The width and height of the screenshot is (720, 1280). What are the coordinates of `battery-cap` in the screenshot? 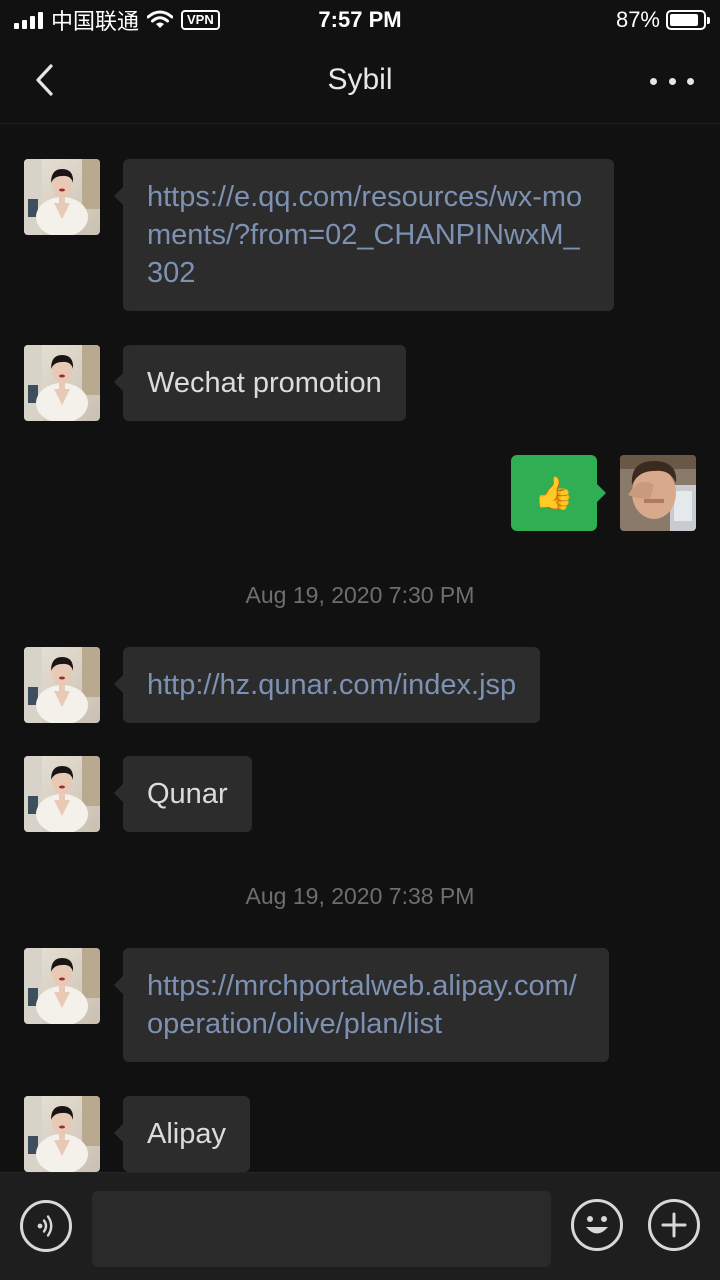 It's located at (708, 20).